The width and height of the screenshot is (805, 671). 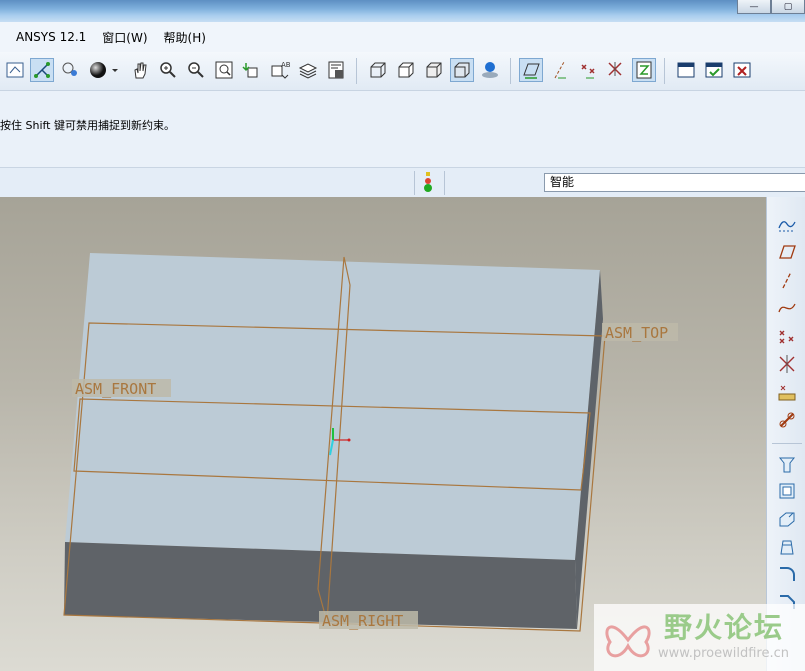 I want to click on status-bar: 智能, so click(x=402, y=182).